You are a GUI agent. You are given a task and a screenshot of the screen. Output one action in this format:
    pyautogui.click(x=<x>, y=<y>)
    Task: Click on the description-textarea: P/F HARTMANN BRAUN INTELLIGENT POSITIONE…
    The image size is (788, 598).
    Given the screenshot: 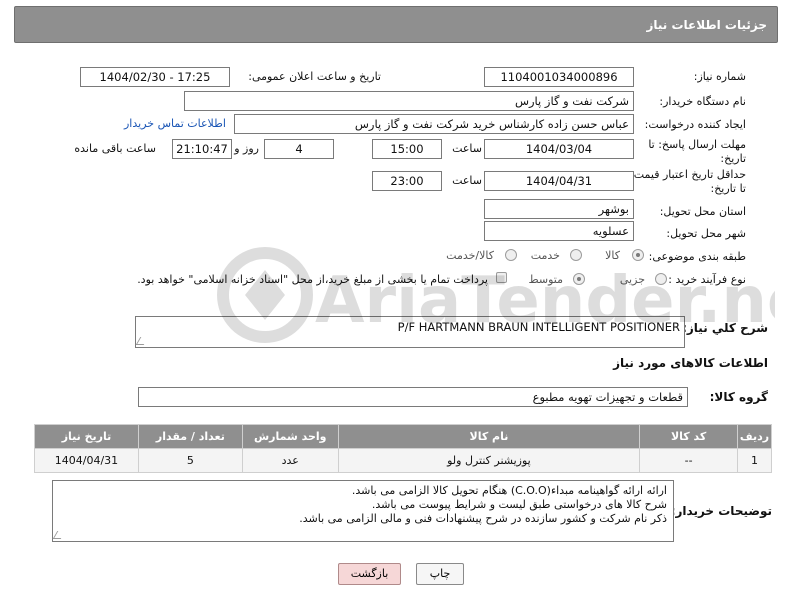 What is the action you would take?
    pyautogui.click(x=410, y=332)
    